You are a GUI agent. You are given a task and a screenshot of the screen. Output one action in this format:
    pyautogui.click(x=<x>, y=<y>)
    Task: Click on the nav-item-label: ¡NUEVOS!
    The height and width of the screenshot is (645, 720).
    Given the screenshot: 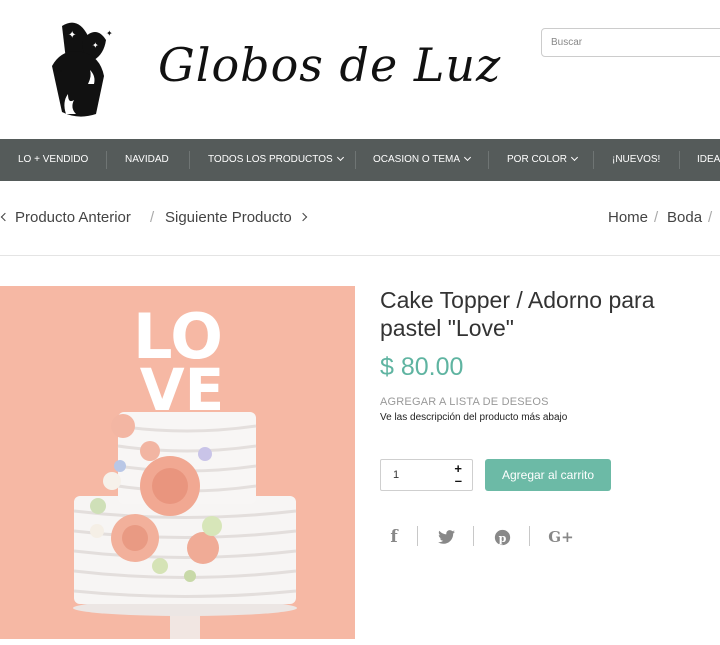 What is the action you would take?
    pyautogui.click(x=636, y=159)
    